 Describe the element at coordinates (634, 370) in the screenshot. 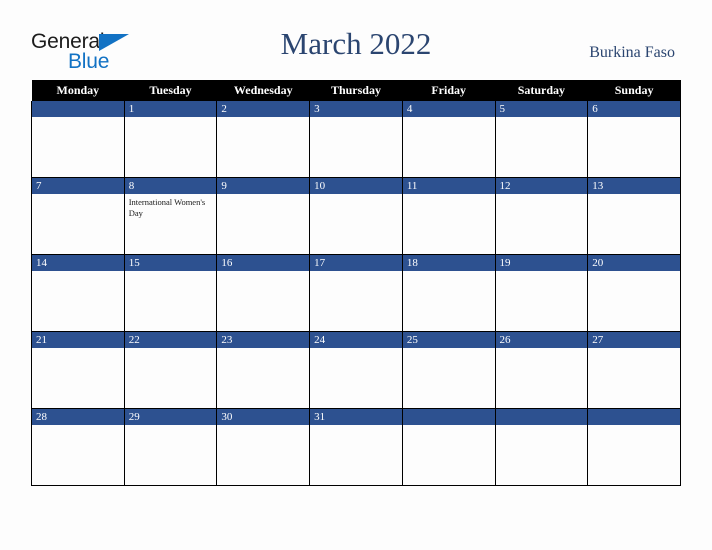

I see `calendar-day-cell: 27` at that location.